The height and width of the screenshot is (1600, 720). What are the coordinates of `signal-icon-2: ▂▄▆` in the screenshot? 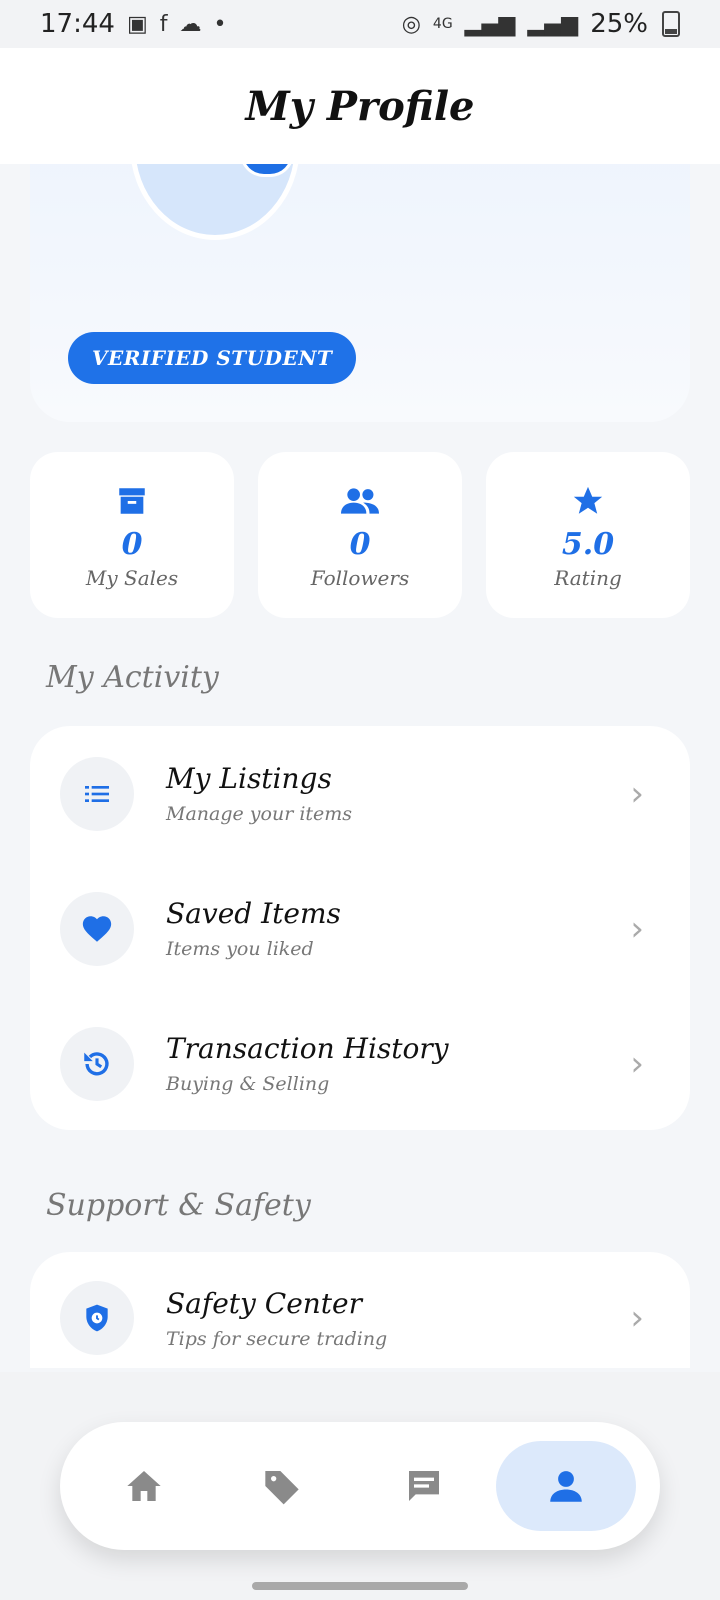 It's located at (553, 24).